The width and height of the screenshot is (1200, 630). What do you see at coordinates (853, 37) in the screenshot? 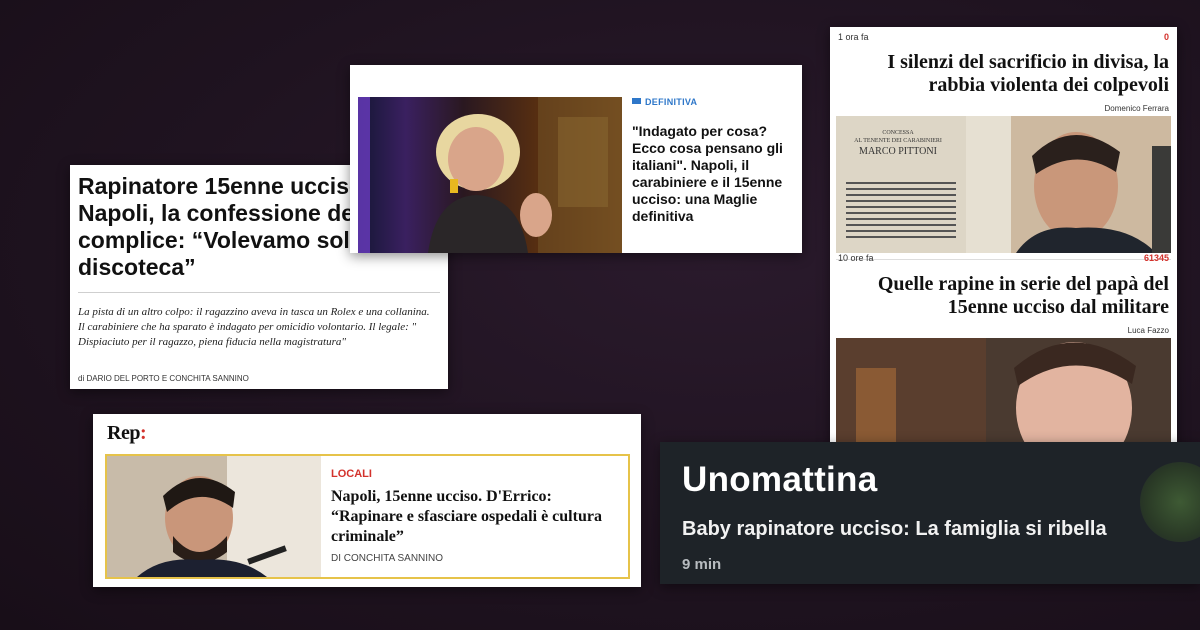
I see `story-time: 1 ora fa` at bounding box center [853, 37].